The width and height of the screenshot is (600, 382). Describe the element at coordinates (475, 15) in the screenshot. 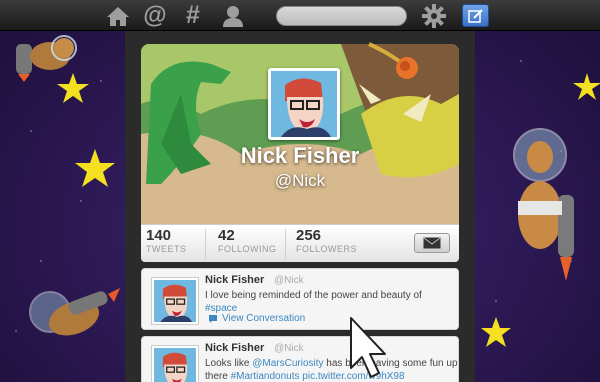

I see `compose-icon` at that location.